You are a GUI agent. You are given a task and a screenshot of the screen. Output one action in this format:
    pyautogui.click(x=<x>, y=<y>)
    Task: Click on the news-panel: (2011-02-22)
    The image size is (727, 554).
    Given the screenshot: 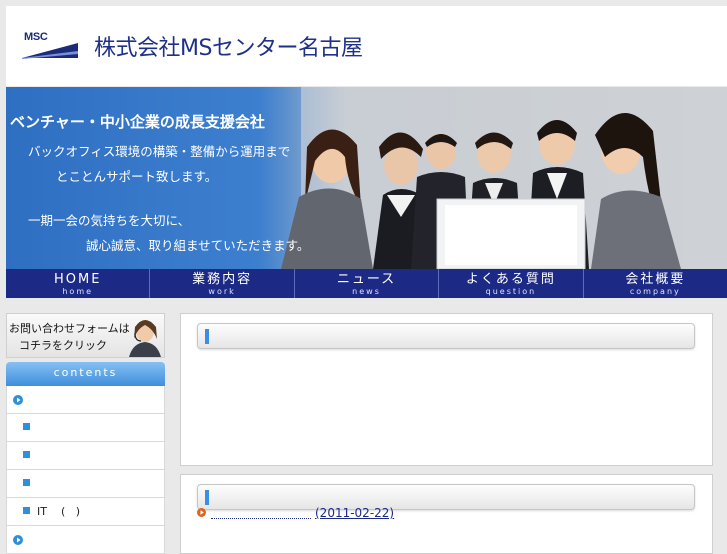 What is the action you would take?
    pyautogui.click(x=446, y=514)
    